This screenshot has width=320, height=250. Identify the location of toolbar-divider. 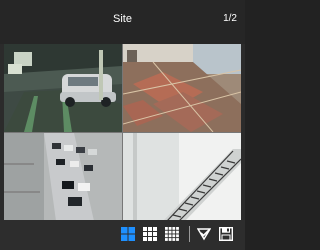
(189, 234).